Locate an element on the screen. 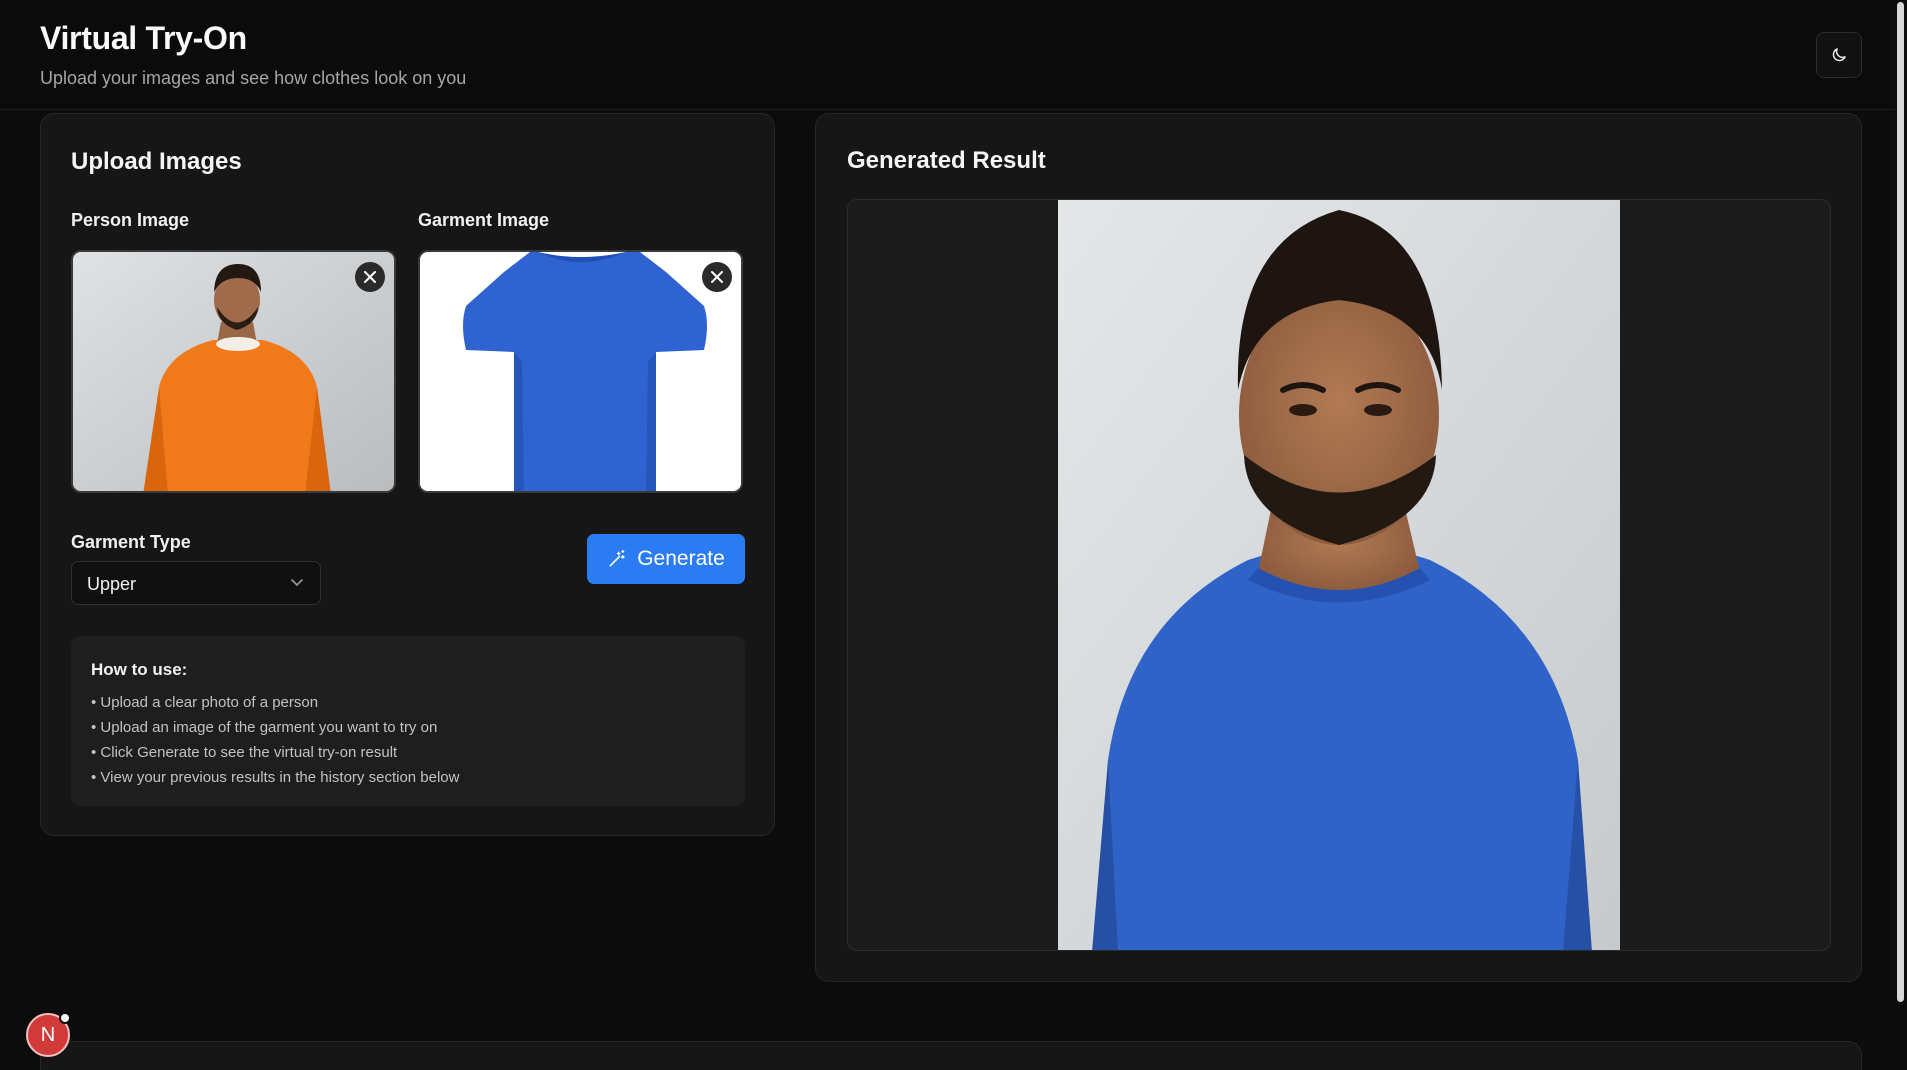 The width and height of the screenshot is (1907, 1070). page-title: Virtual Try-On is located at coordinates (143, 38).